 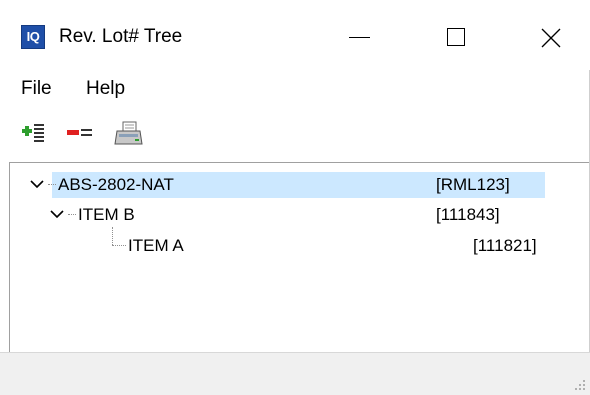 I want to click on minimize-icon, so click(x=359, y=37).